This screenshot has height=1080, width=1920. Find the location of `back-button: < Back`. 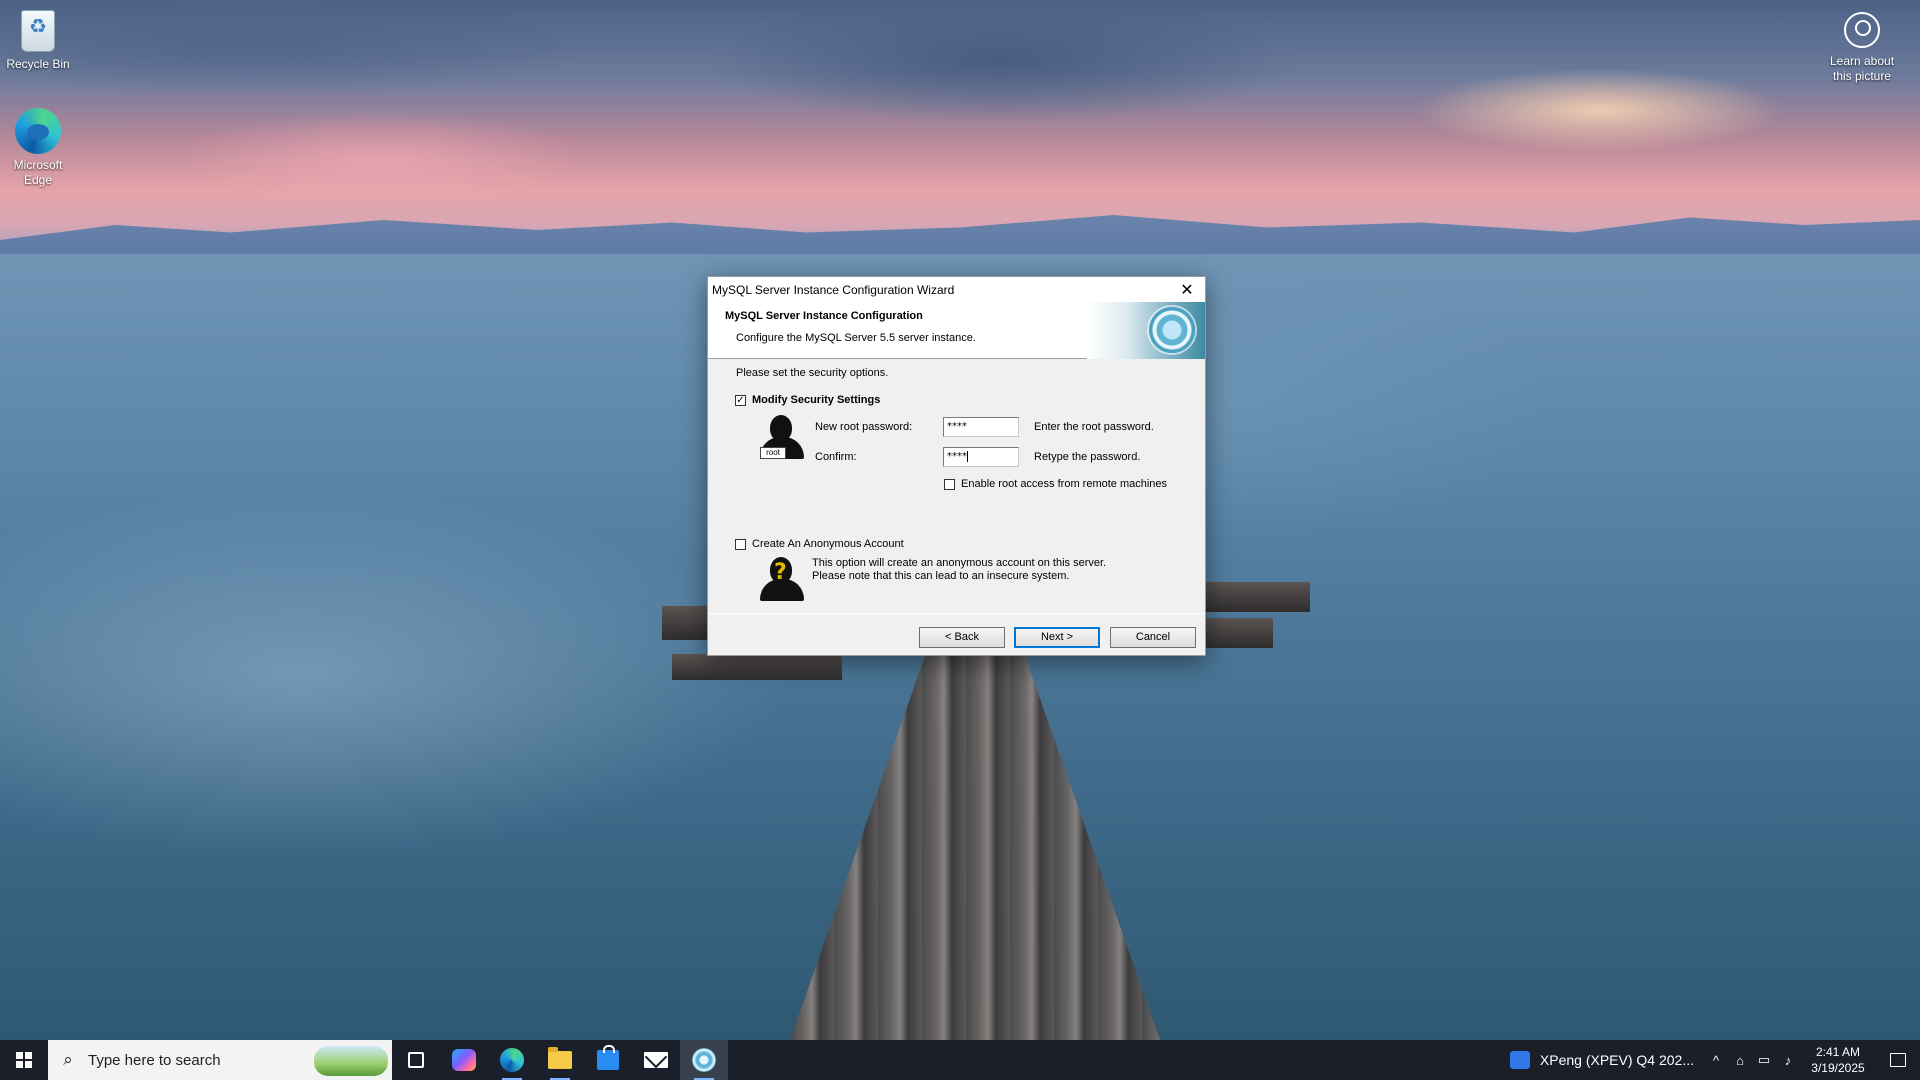

back-button: < Back is located at coordinates (962, 637).